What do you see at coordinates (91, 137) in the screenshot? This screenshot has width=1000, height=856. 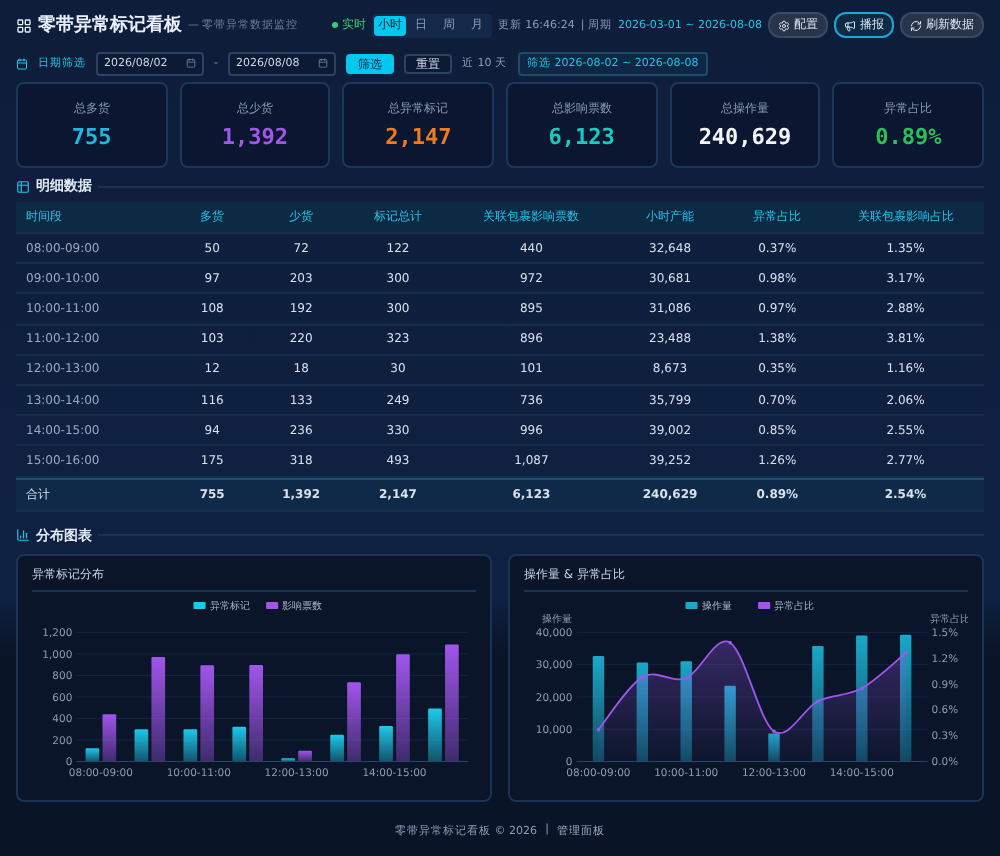 I see `kpi-value: 755` at bounding box center [91, 137].